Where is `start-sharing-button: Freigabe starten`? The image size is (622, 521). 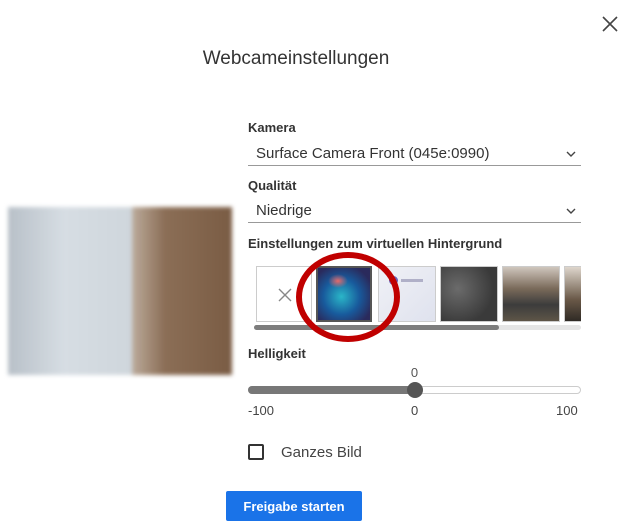
start-sharing-button: Freigabe starten is located at coordinates (294, 506).